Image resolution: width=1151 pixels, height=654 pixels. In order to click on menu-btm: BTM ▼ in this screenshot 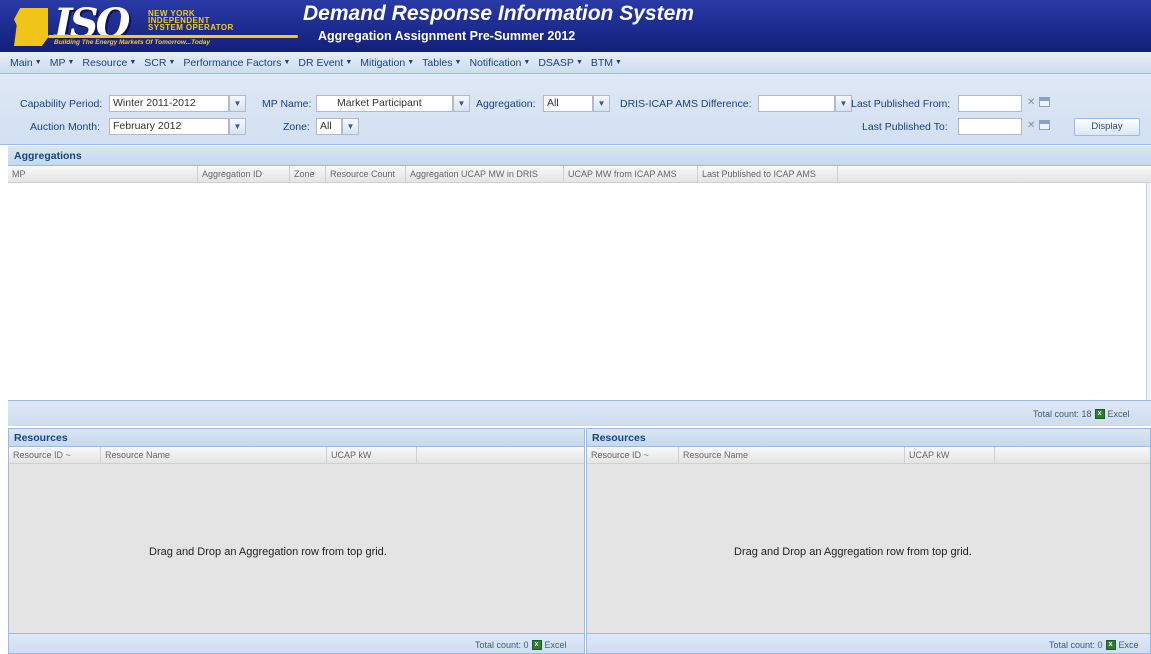, I will do `click(606, 63)`.